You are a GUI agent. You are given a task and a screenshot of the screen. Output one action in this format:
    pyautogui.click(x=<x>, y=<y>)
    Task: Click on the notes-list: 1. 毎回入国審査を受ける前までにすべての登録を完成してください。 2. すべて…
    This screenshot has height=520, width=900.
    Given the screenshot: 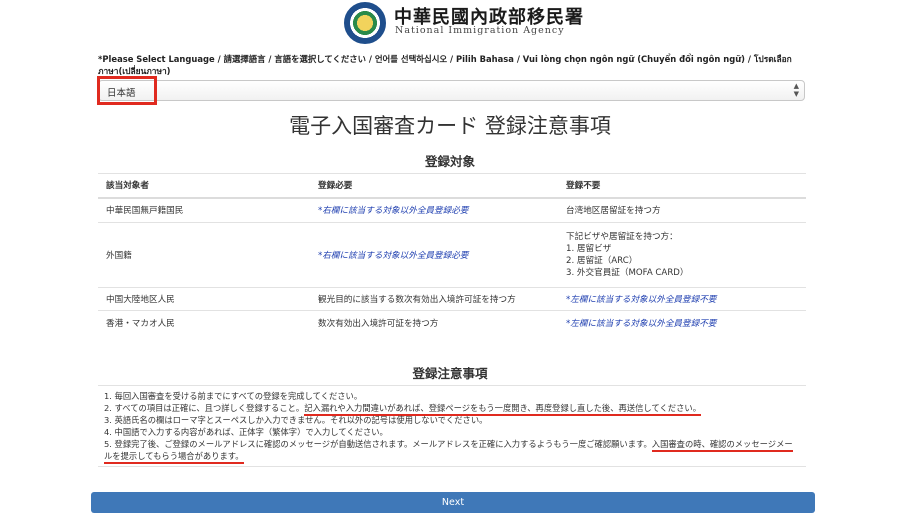 What is the action you would take?
    pyautogui.click(x=452, y=426)
    